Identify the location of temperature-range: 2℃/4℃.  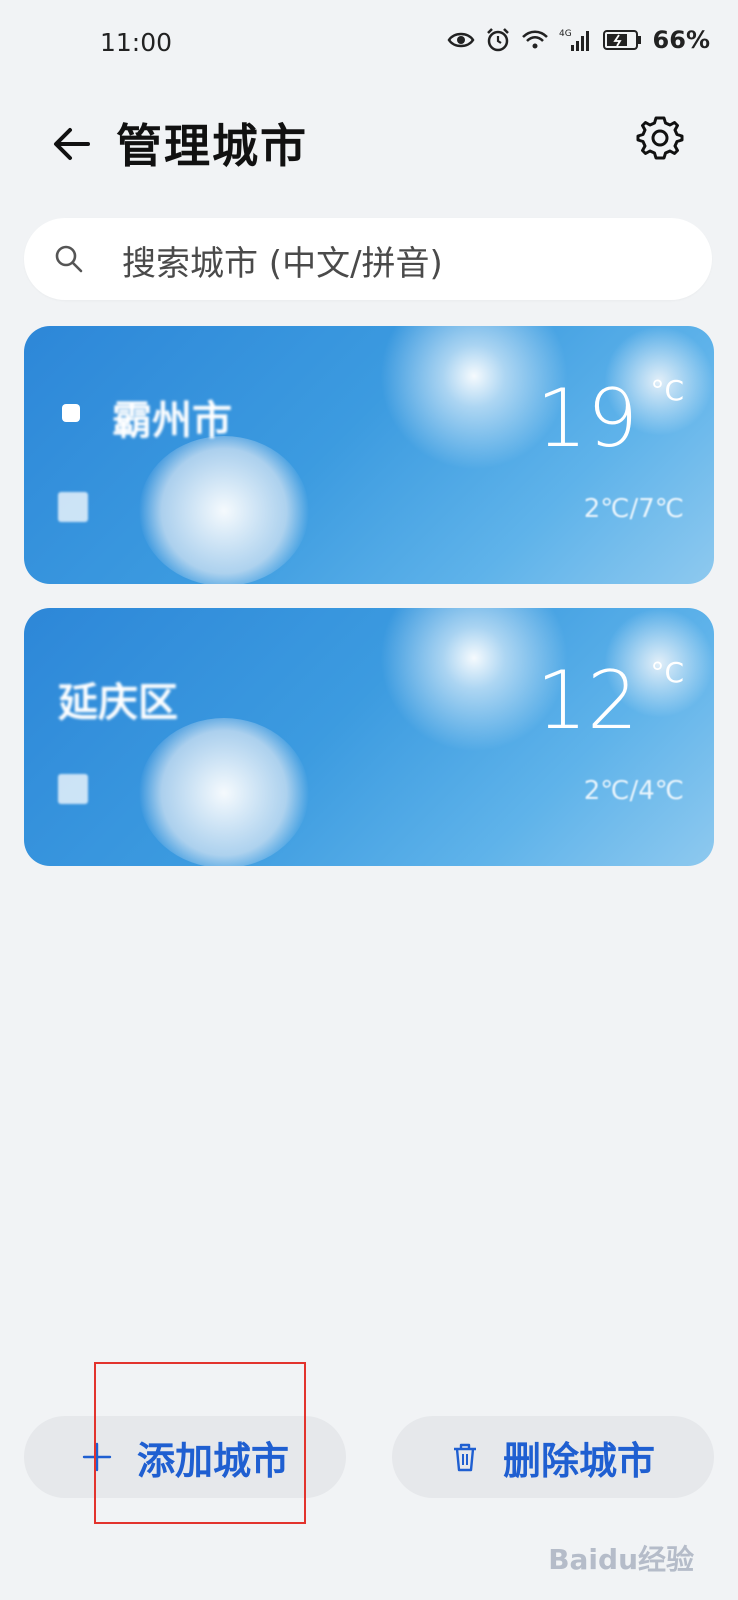
(633, 791).